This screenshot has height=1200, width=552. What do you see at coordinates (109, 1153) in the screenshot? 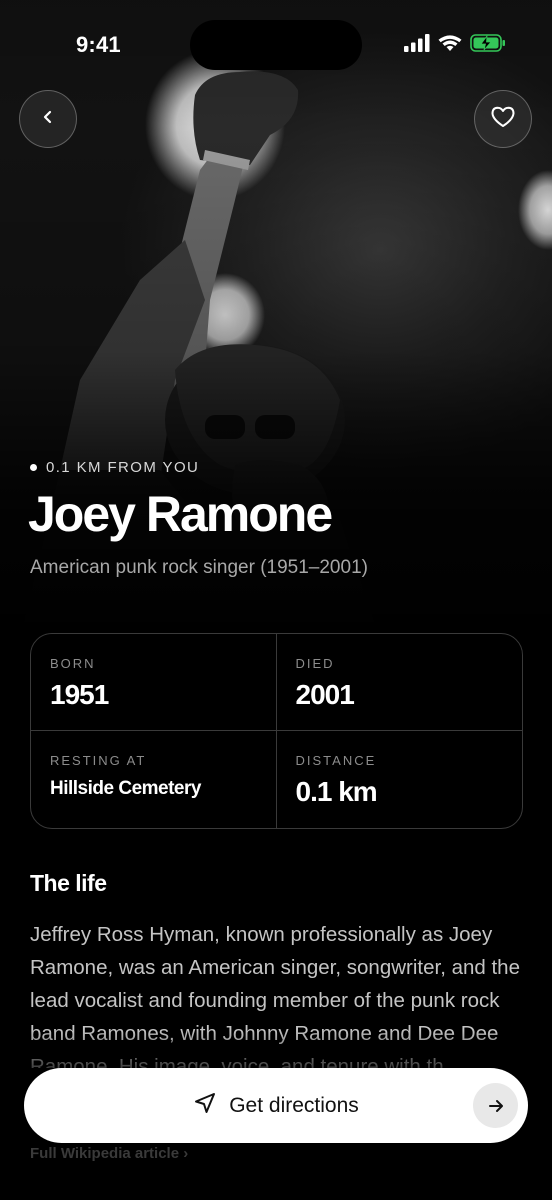
I see `wikipedia-link: Full Wikipedia article ›` at bounding box center [109, 1153].